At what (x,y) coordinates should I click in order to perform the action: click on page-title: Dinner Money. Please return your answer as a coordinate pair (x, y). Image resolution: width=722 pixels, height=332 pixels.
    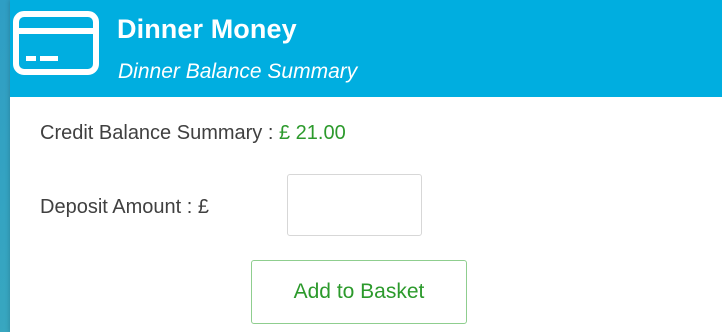
    Looking at the image, I should click on (207, 29).